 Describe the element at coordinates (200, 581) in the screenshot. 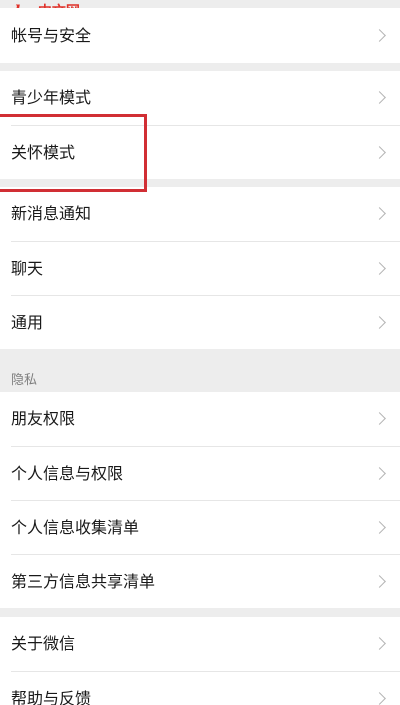

I see `settings-item-third-party-sharing: 第三方信息共享清单` at that location.